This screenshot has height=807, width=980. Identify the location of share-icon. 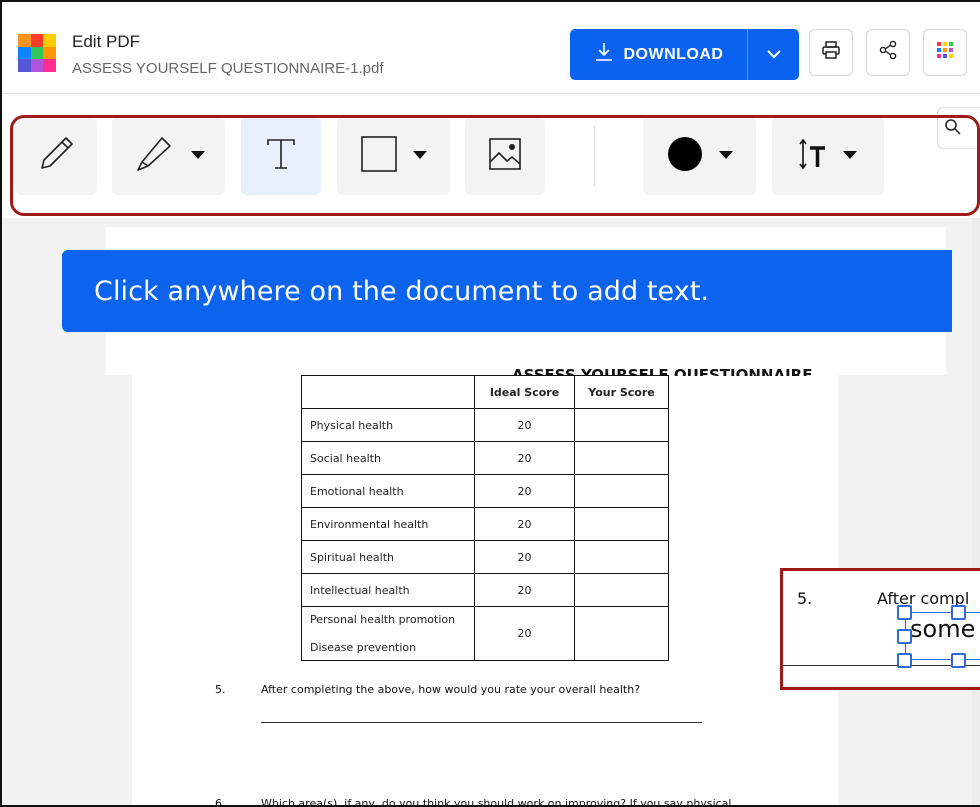
(888, 52).